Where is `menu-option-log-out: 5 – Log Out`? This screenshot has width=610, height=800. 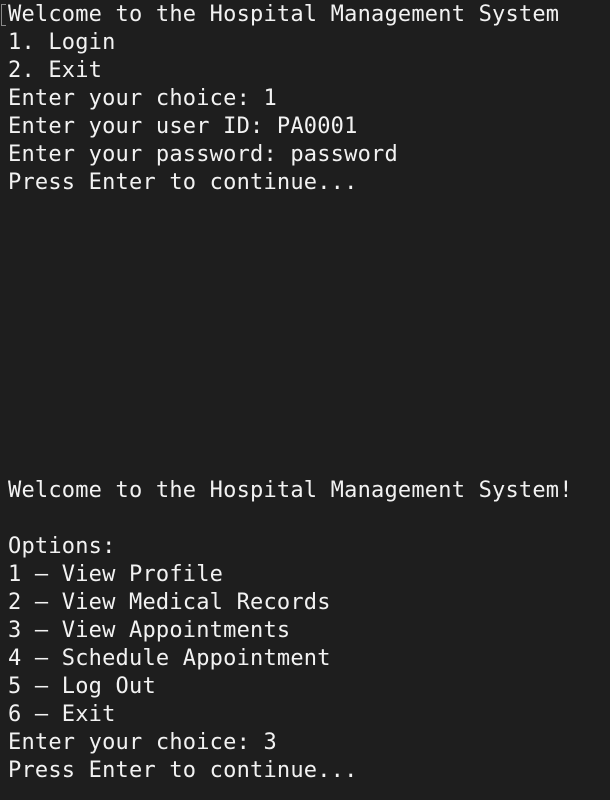 menu-option-log-out: 5 – Log Out is located at coordinates (82, 686).